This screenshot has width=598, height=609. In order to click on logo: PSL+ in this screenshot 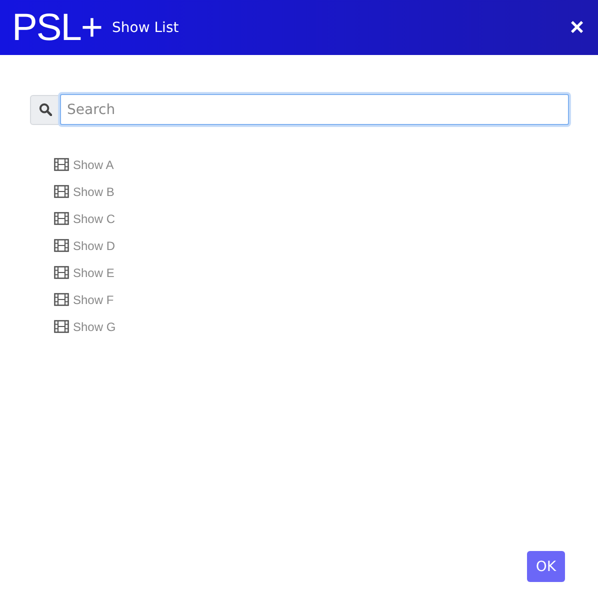, I will do `click(57, 27)`.